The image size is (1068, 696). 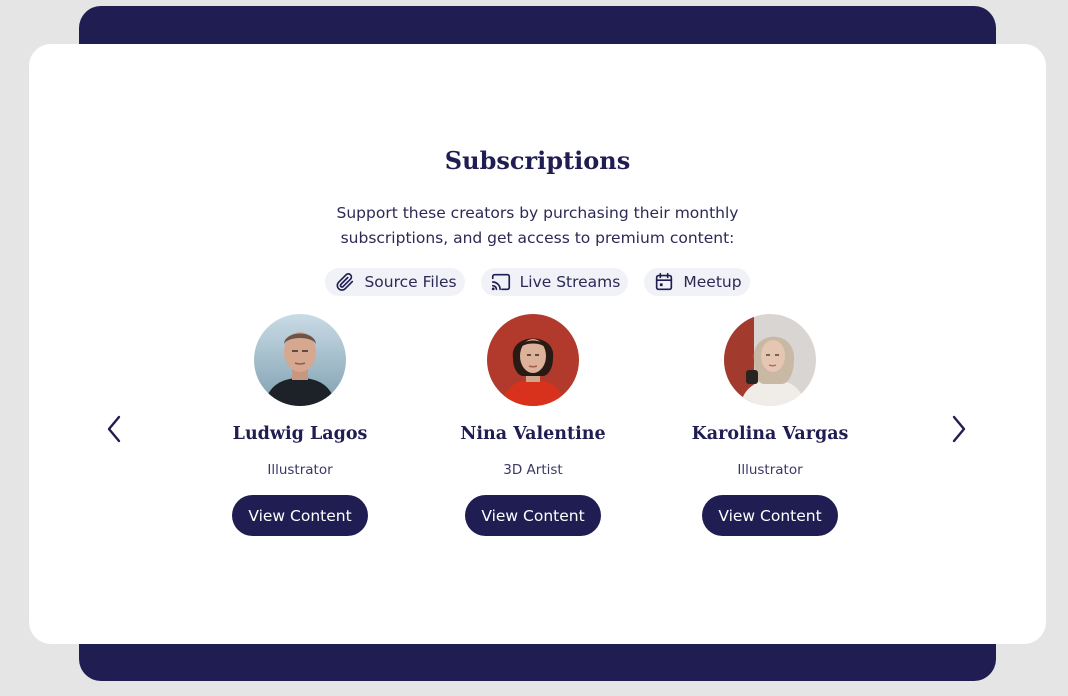 I want to click on calendar-icon, so click(x=664, y=281).